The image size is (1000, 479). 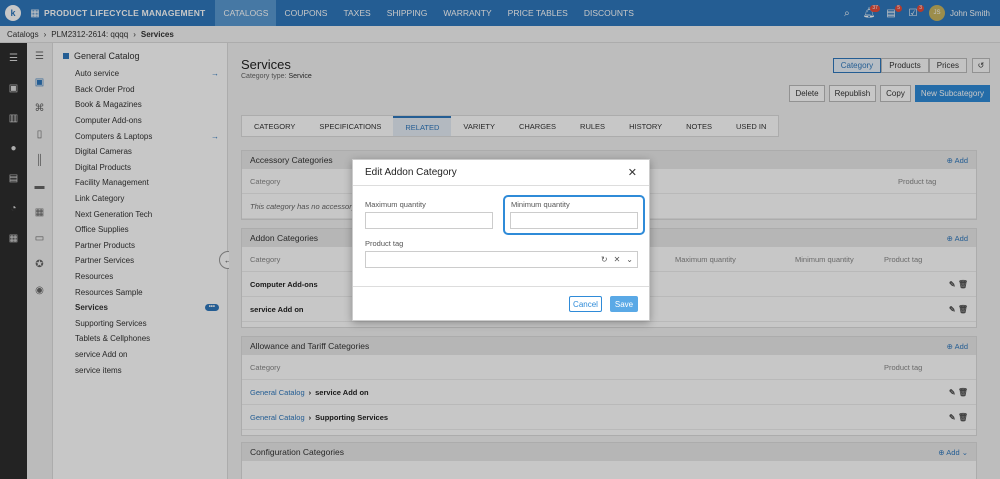 What do you see at coordinates (429, 220) in the screenshot?
I see `max-quantity-input` at bounding box center [429, 220].